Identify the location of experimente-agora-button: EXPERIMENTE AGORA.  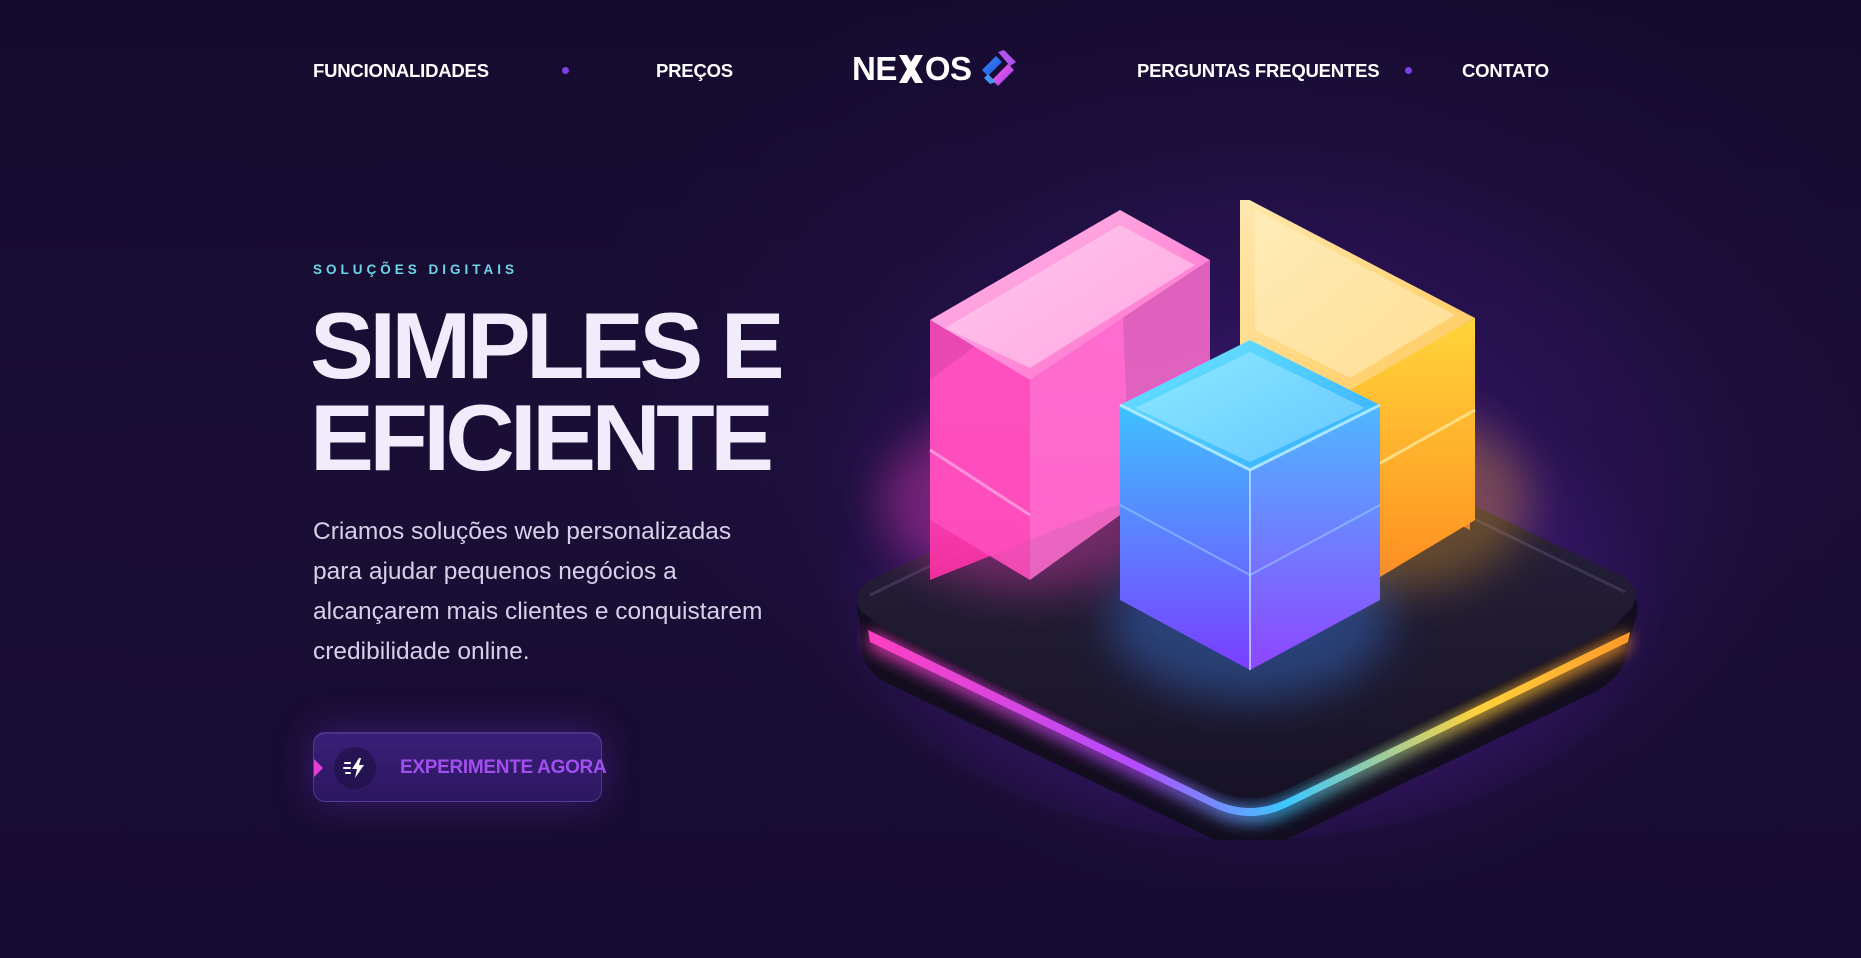
(460, 767).